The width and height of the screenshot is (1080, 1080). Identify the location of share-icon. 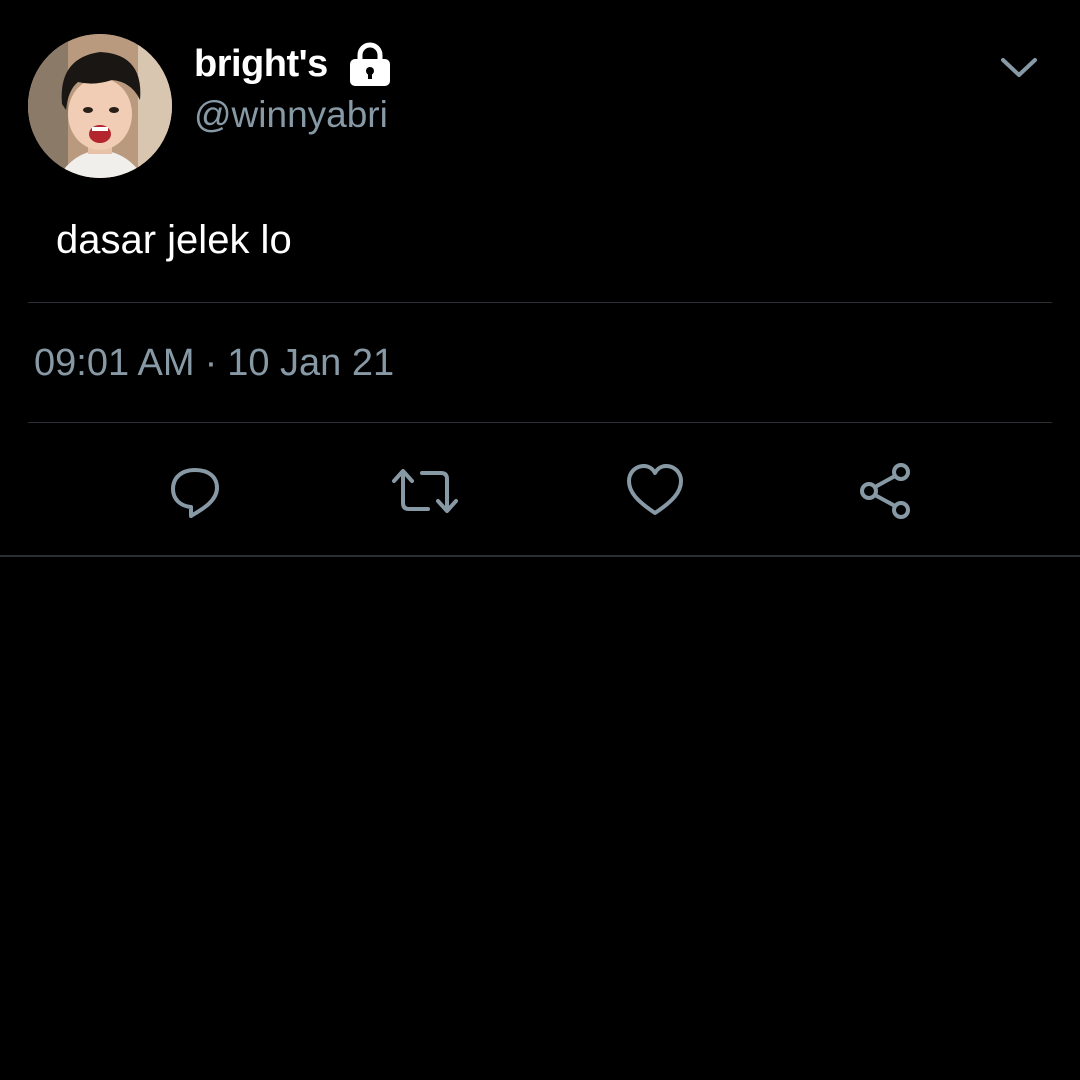
(885, 491).